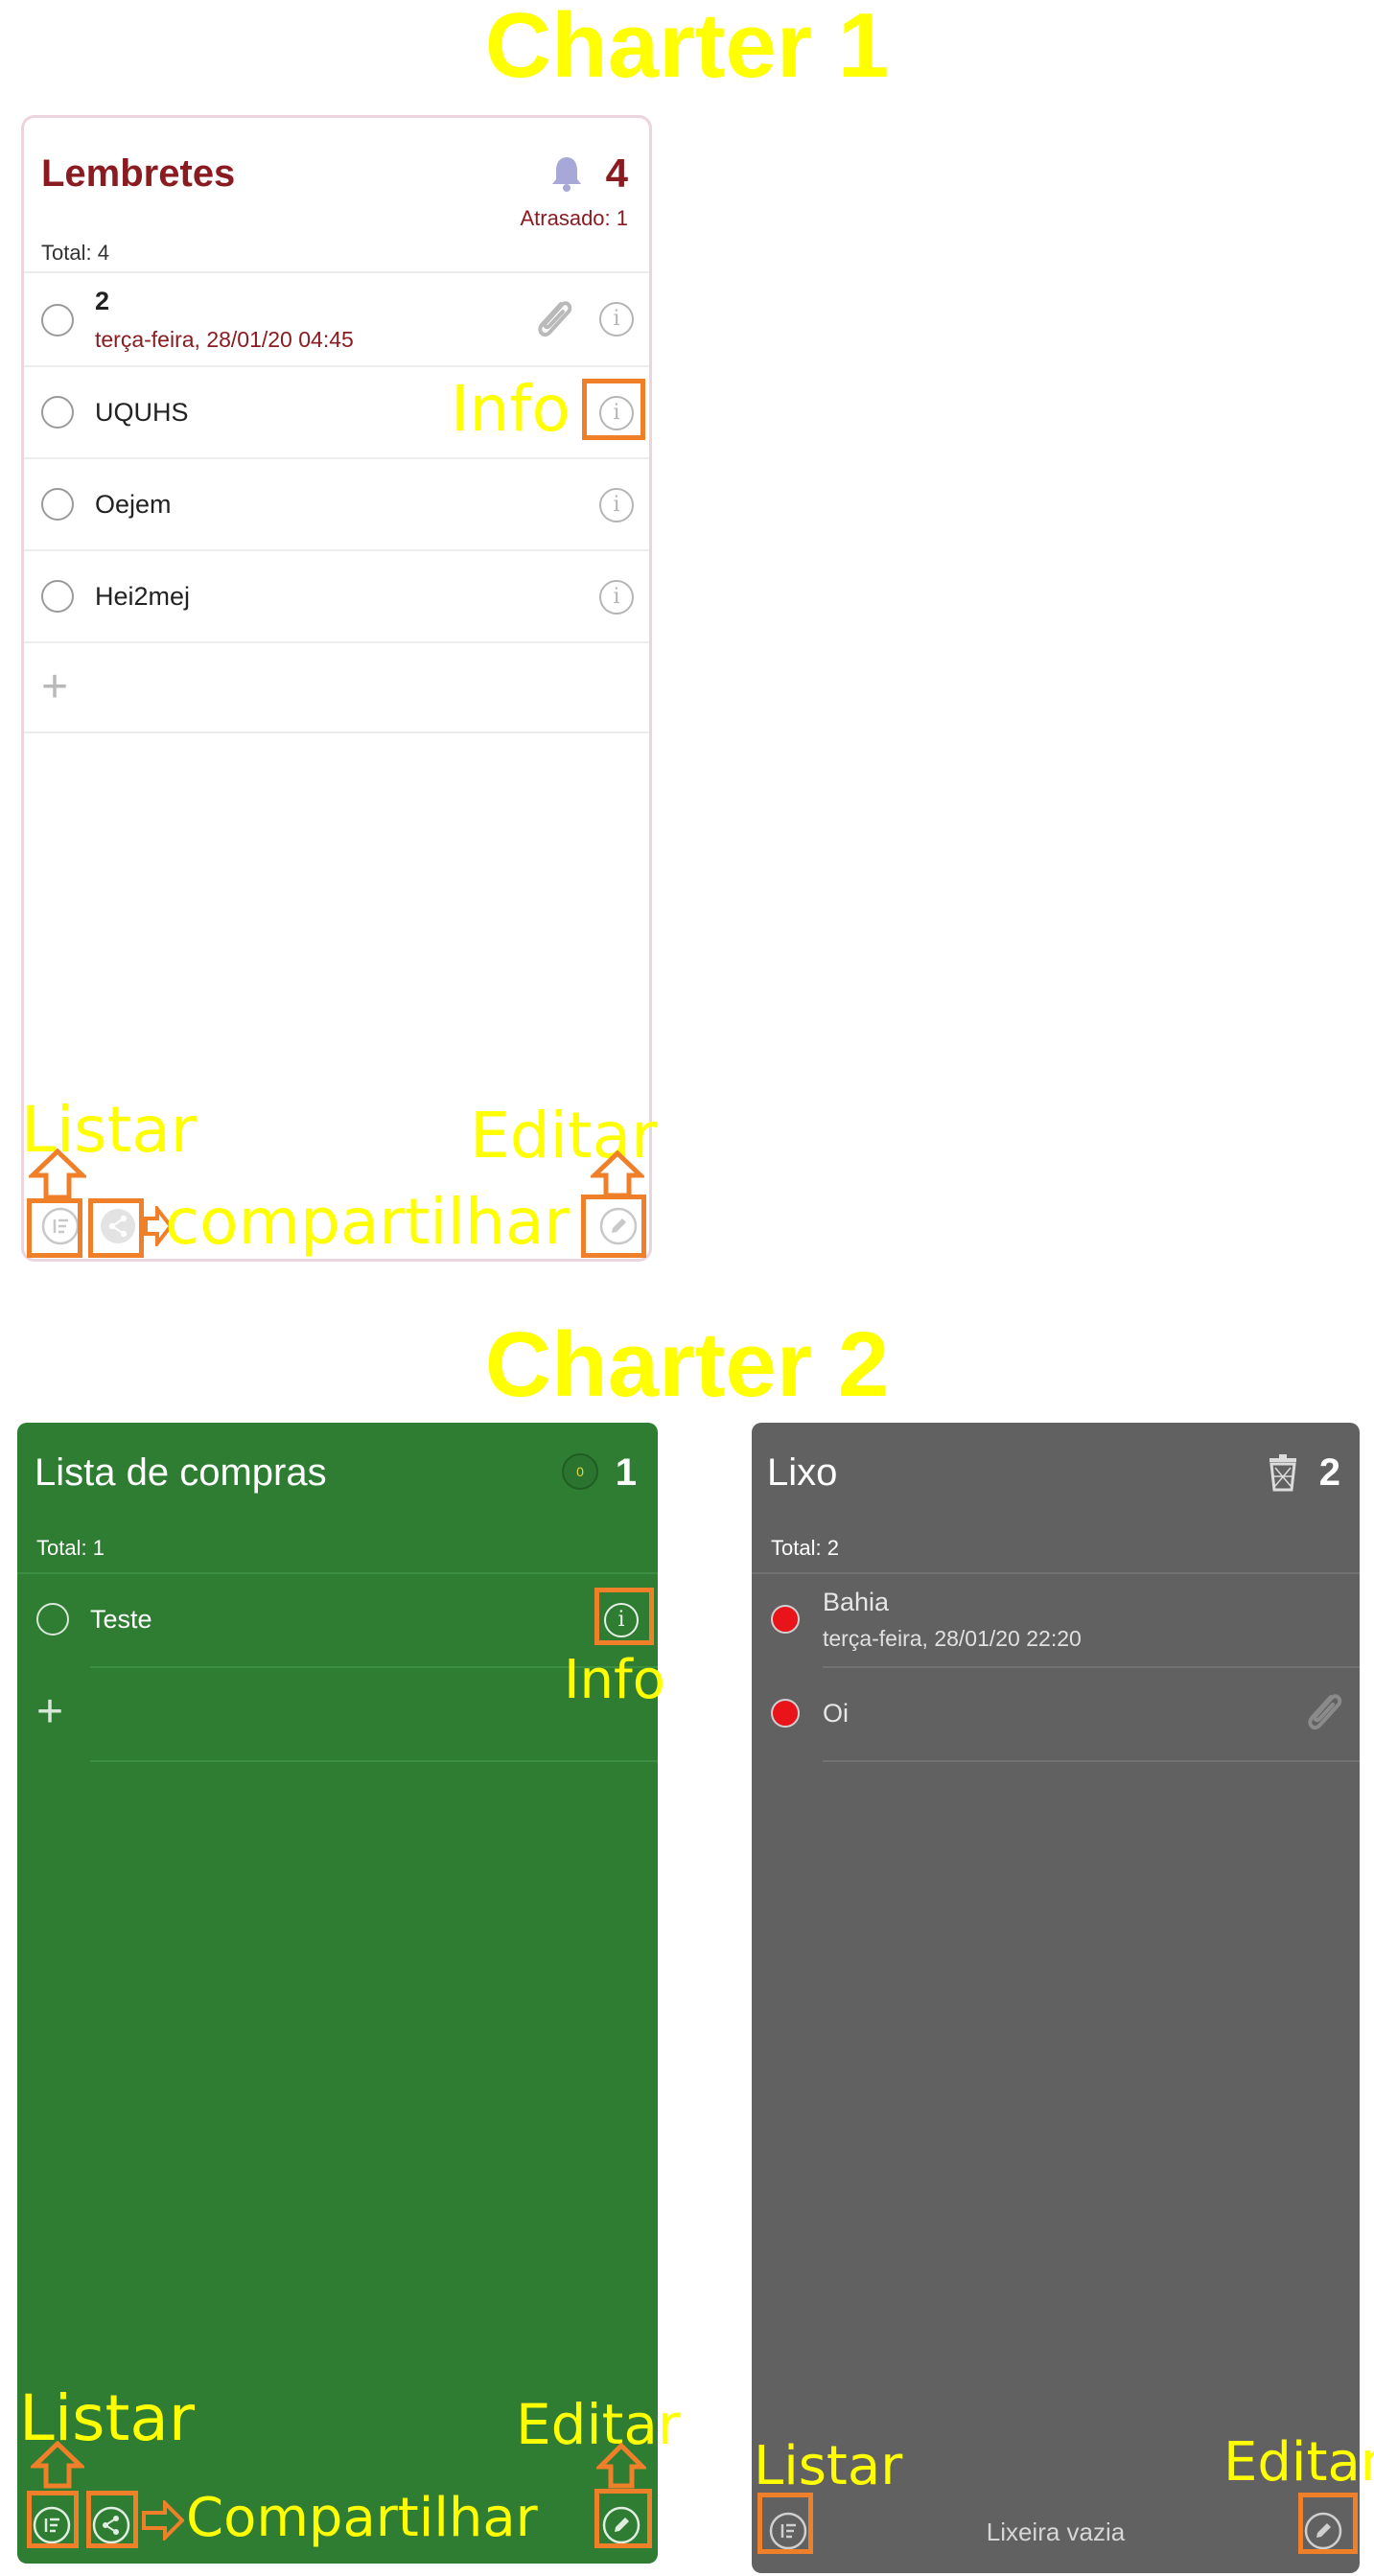  What do you see at coordinates (1056, 2533) in the screenshot?
I see `empty-trash-button: Lixeira vazia` at bounding box center [1056, 2533].